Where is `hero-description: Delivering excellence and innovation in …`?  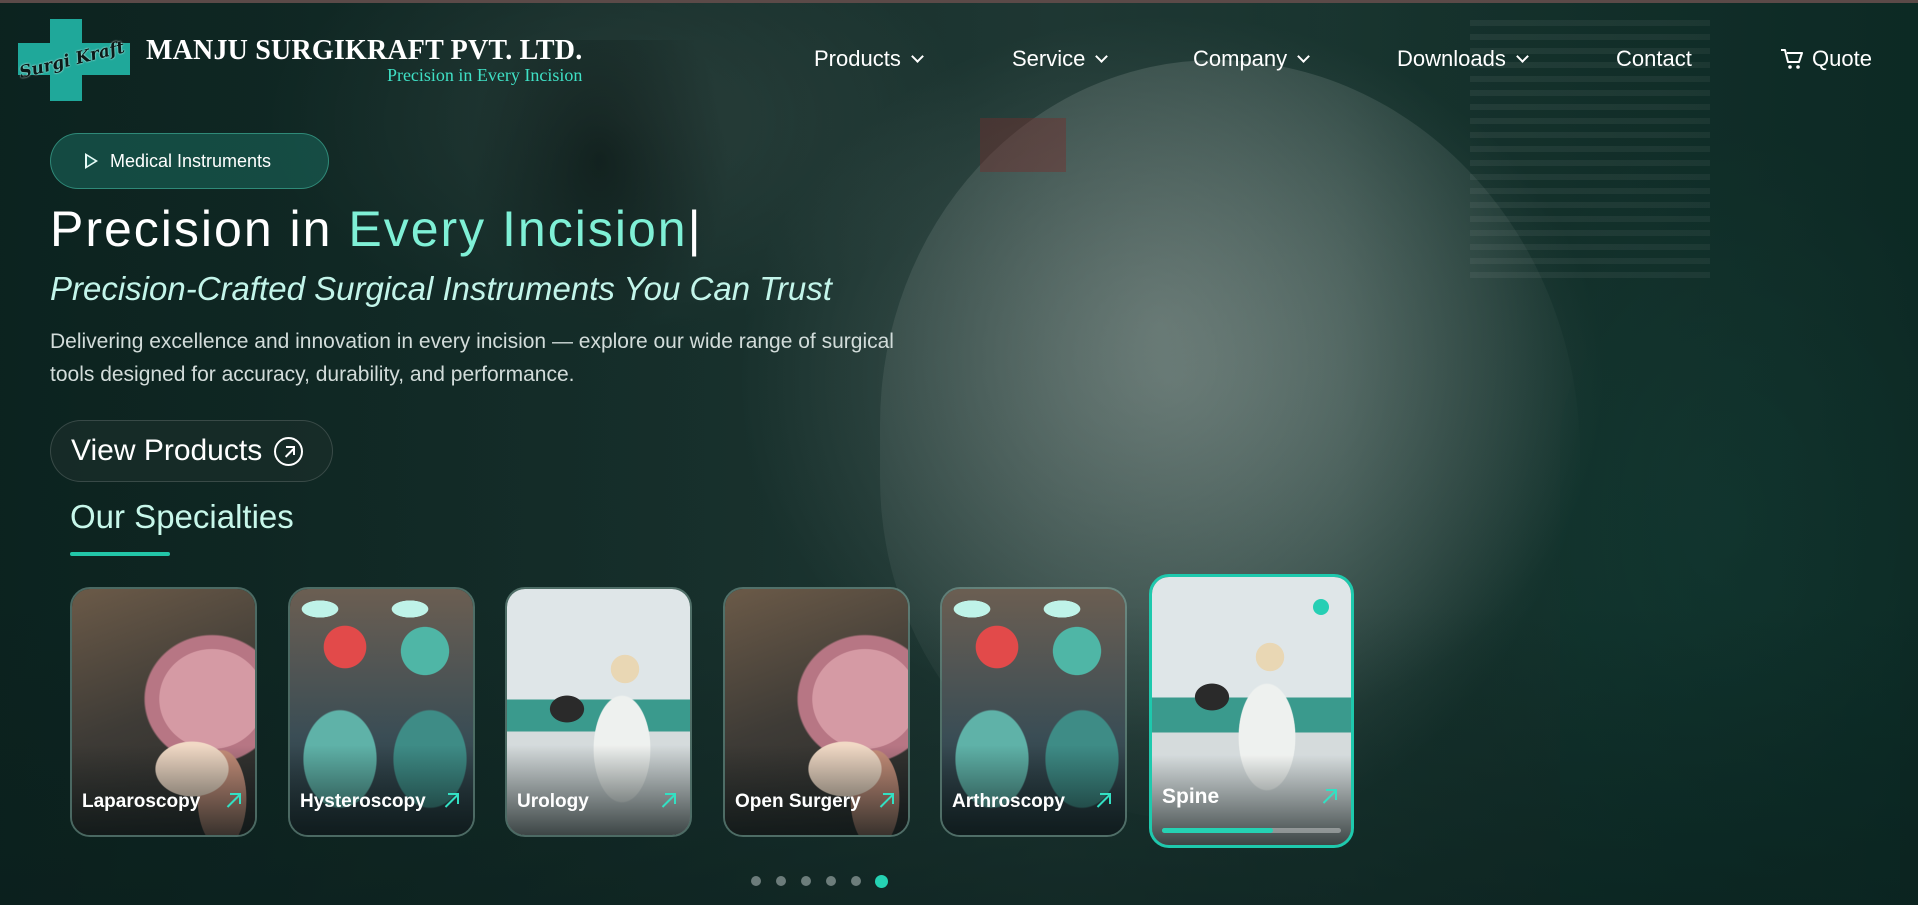
hero-description: Delivering excellence and innovation in … is located at coordinates (472, 358).